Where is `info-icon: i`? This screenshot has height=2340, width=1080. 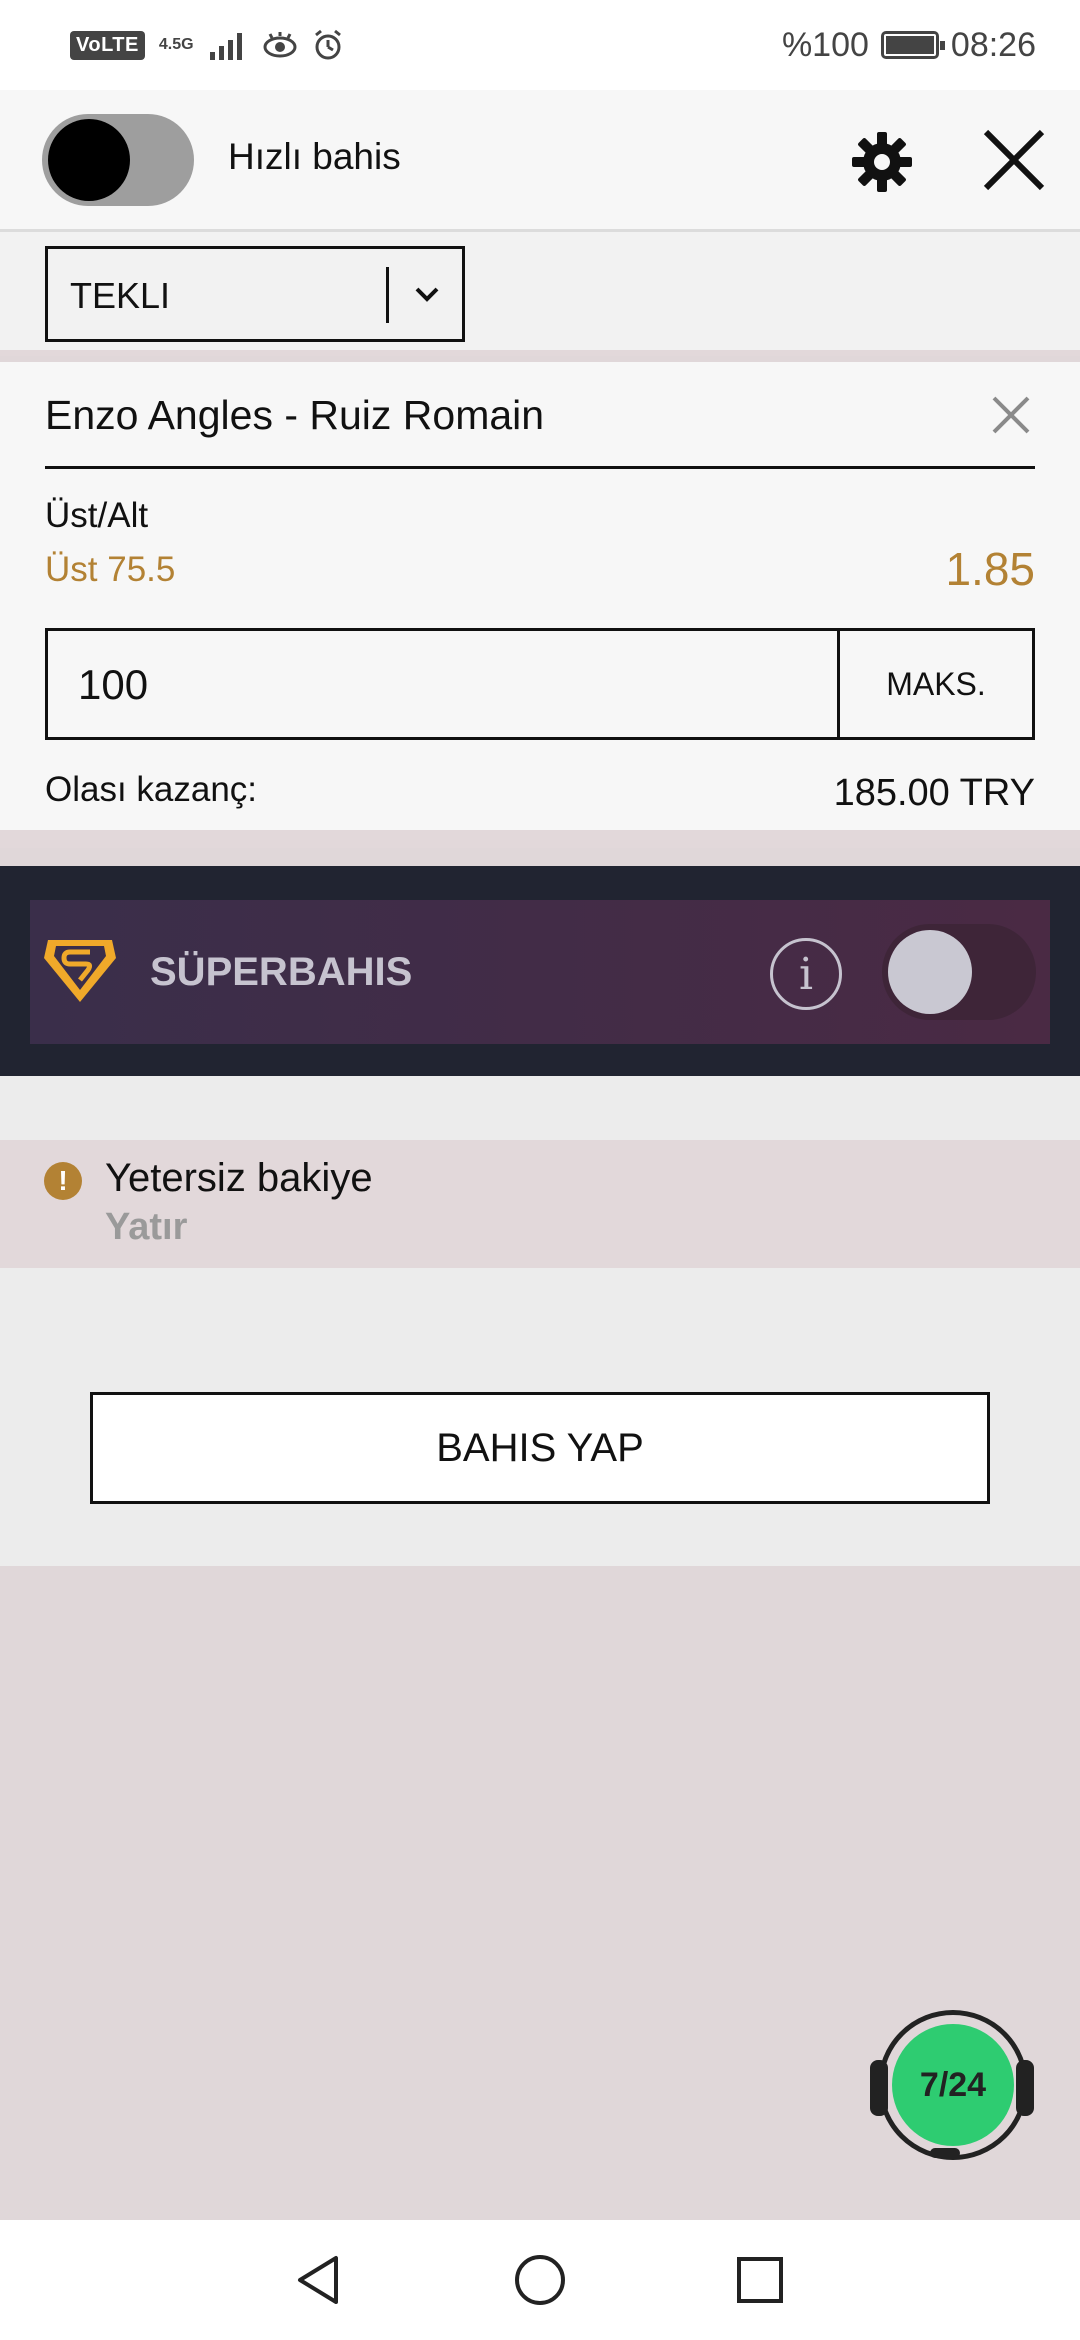 info-icon: i is located at coordinates (806, 974).